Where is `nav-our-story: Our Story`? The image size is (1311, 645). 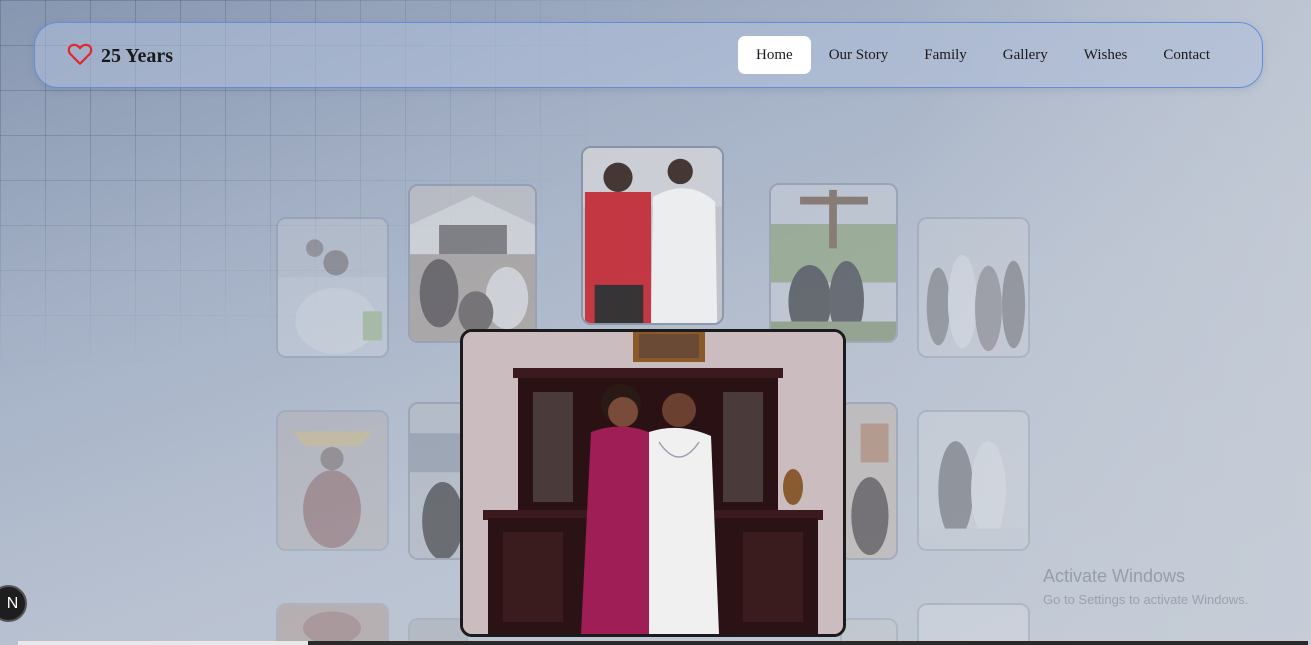
nav-our-story: Our Story is located at coordinates (859, 55).